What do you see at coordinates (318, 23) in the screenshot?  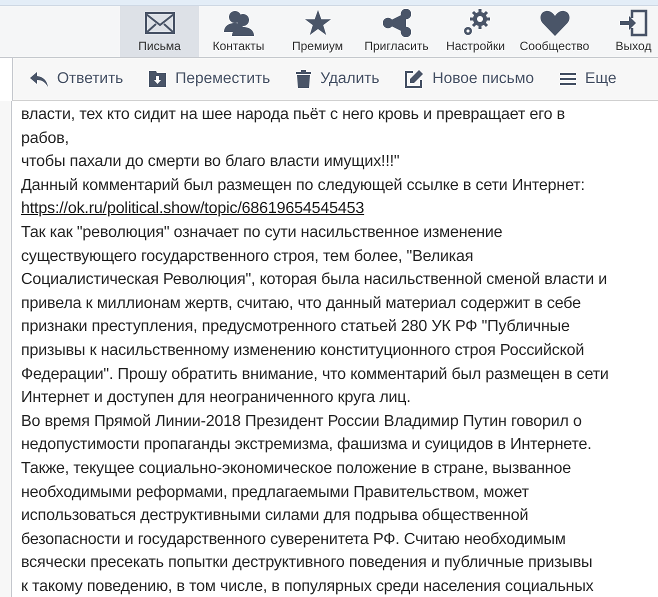 I see `star-icon` at bounding box center [318, 23].